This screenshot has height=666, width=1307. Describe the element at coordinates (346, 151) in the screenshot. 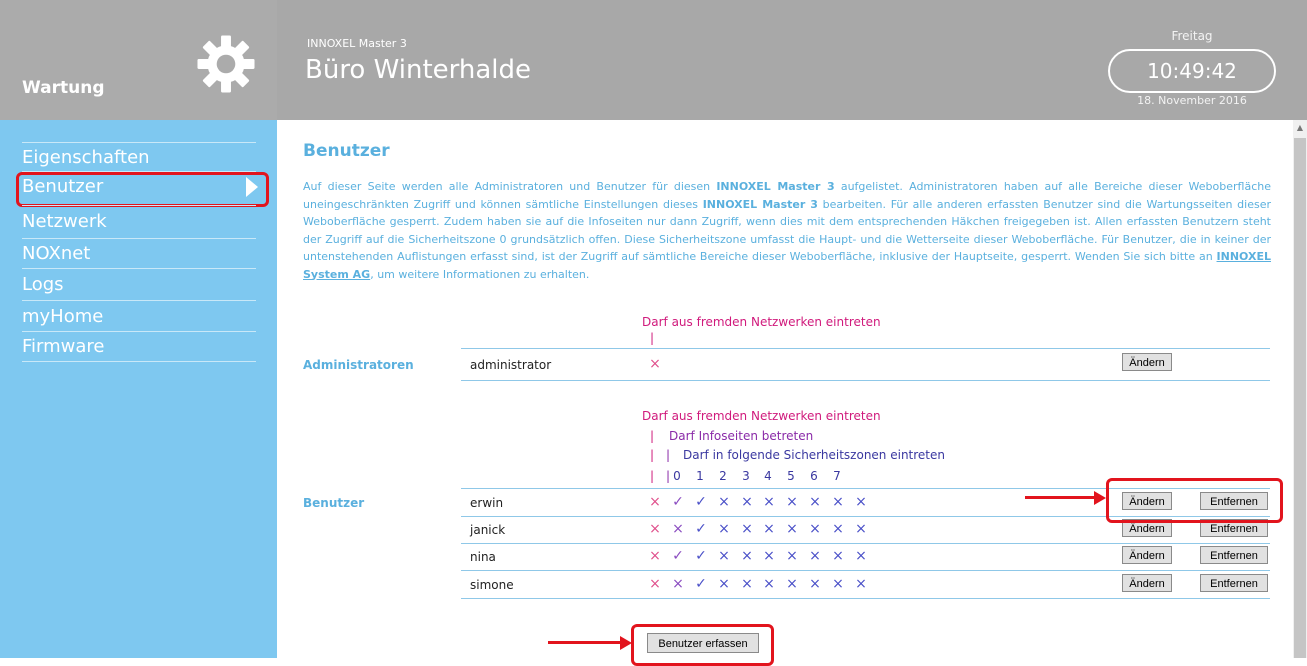

I see `page-title: Benutzer` at that location.